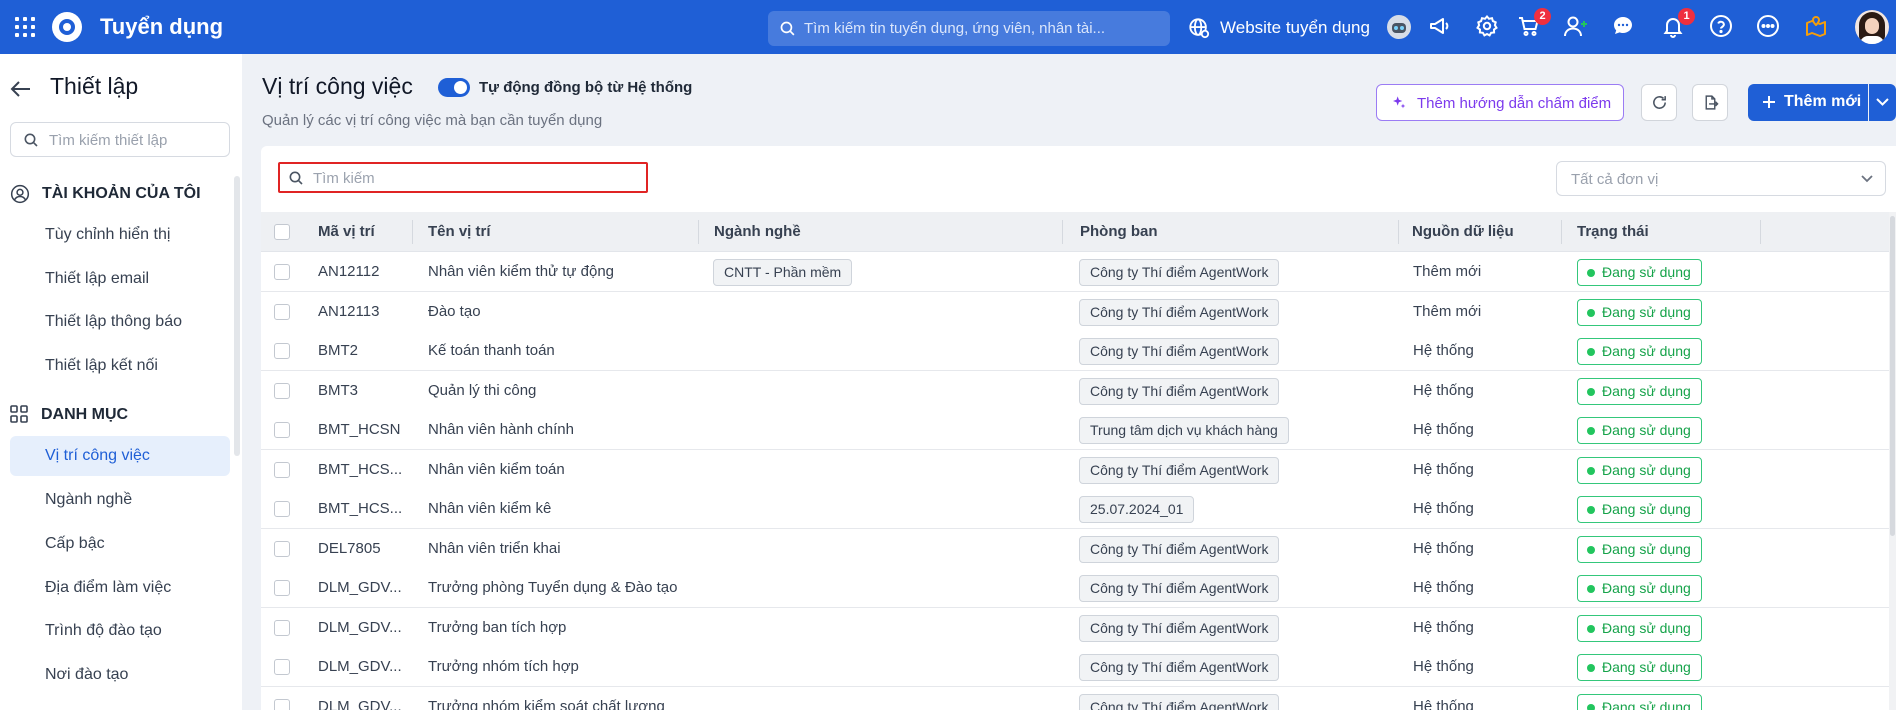 This screenshot has height=710, width=1896. What do you see at coordinates (108, 140) in the screenshot?
I see `settings-search-placeholder: Tìm kiếm thiết lập` at bounding box center [108, 140].